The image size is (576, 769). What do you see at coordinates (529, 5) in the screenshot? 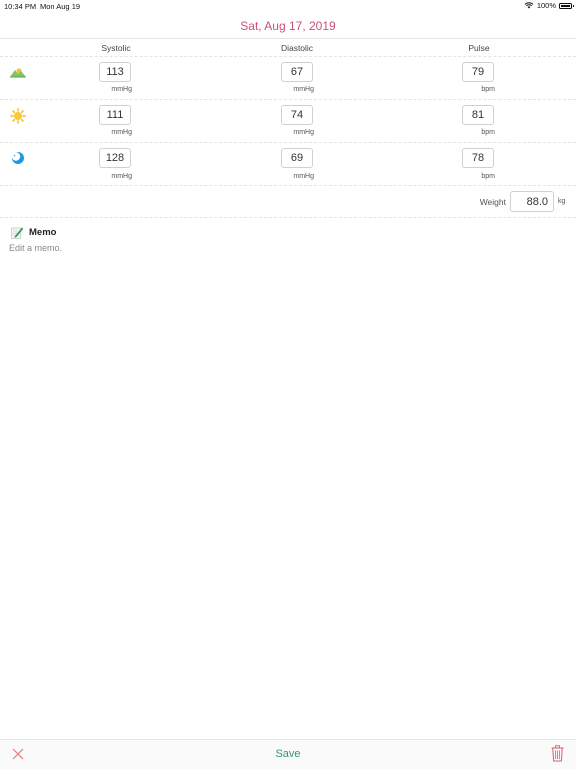
I see `wifi-icon` at bounding box center [529, 5].